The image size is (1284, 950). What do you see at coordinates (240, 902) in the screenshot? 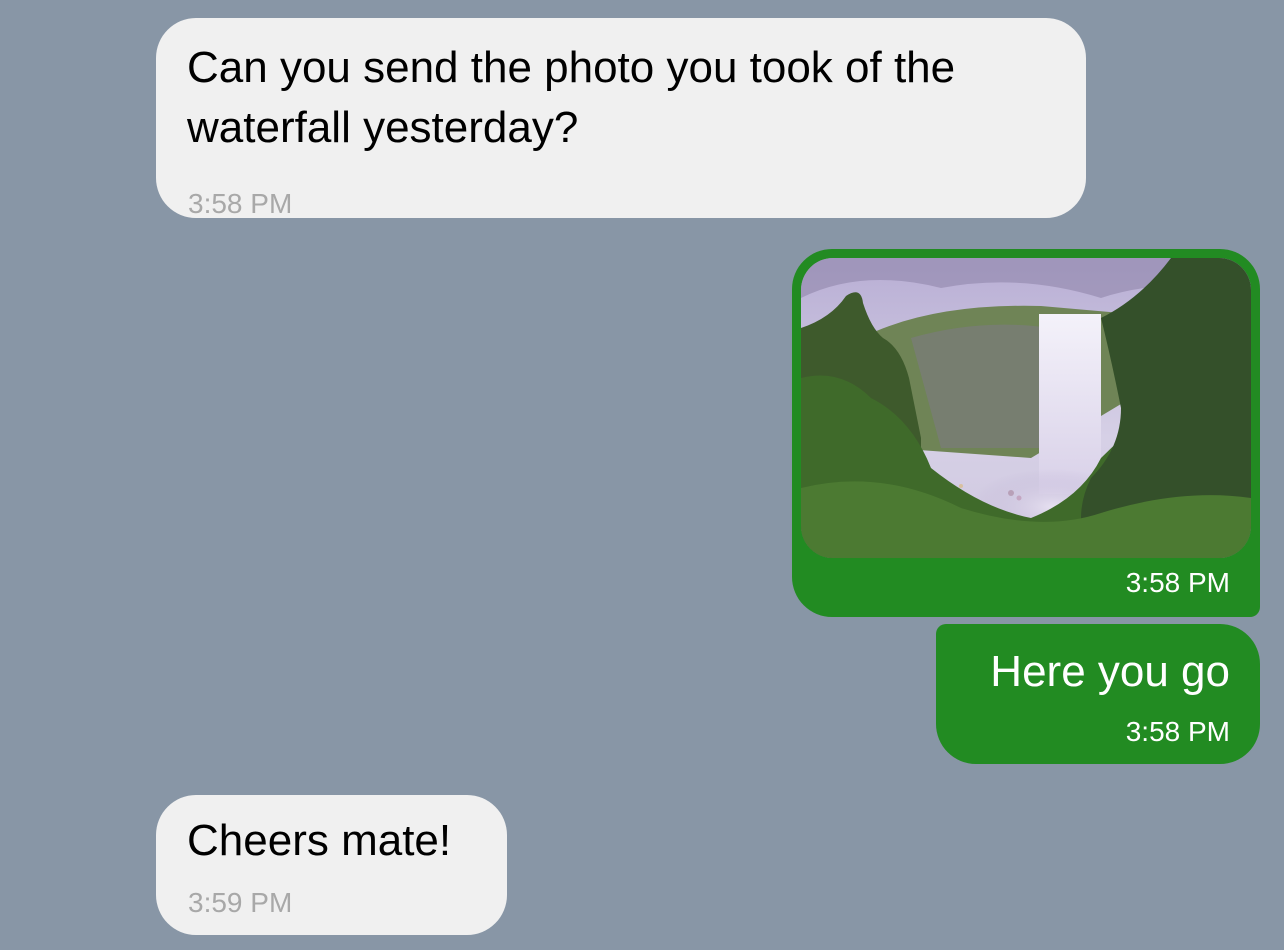
I see `message-timestamp: 3:59 PM` at bounding box center [240, 902].